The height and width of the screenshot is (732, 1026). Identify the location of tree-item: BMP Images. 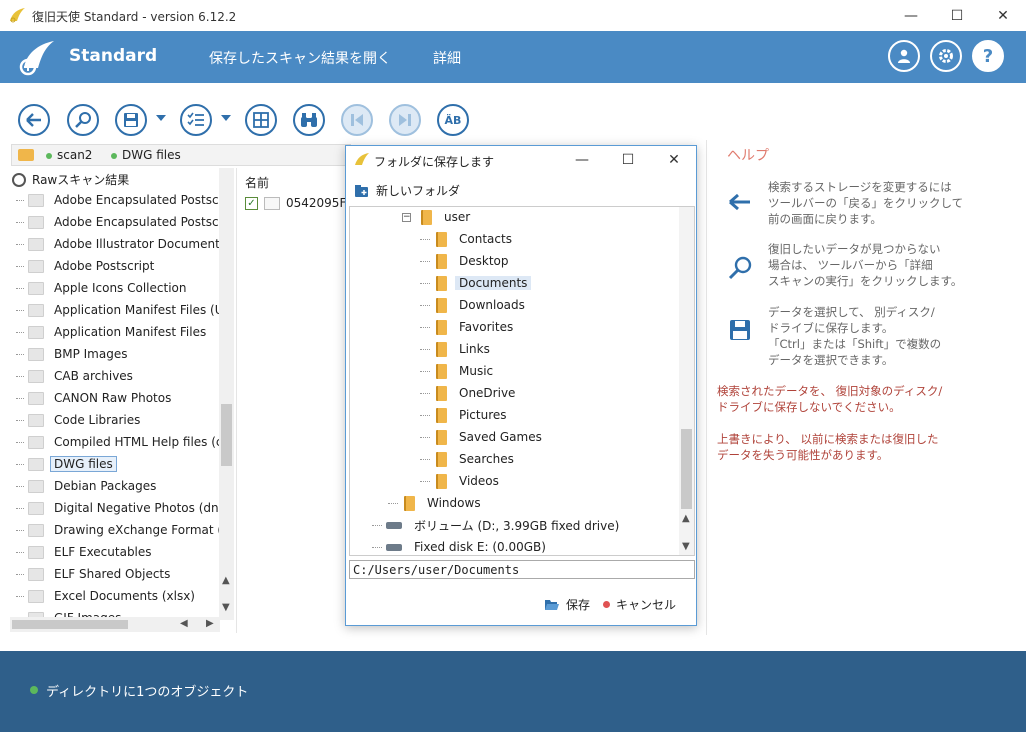
(73, 354).